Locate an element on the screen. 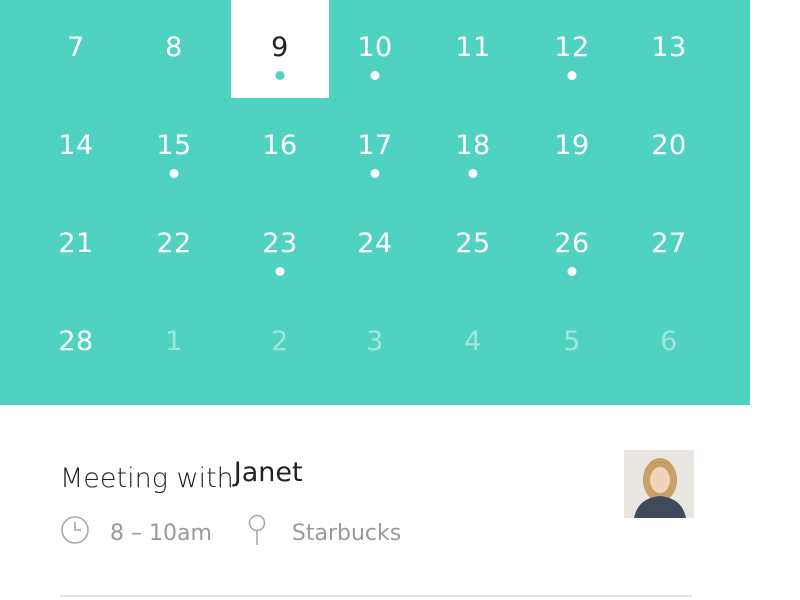 The width and height of the screenshot is (800, 600). calendar-day-number: 5 is located at coordinates (572, 341).